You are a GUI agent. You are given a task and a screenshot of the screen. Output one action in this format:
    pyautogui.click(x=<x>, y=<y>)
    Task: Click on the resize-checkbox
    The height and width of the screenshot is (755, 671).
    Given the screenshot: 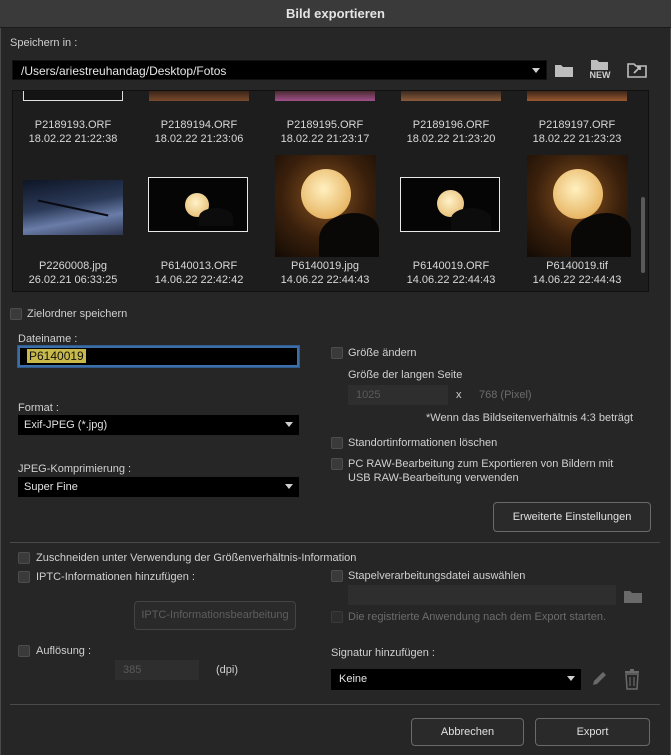 What is the action you would take?
    pyautogui.click(x=337, y=353)
    